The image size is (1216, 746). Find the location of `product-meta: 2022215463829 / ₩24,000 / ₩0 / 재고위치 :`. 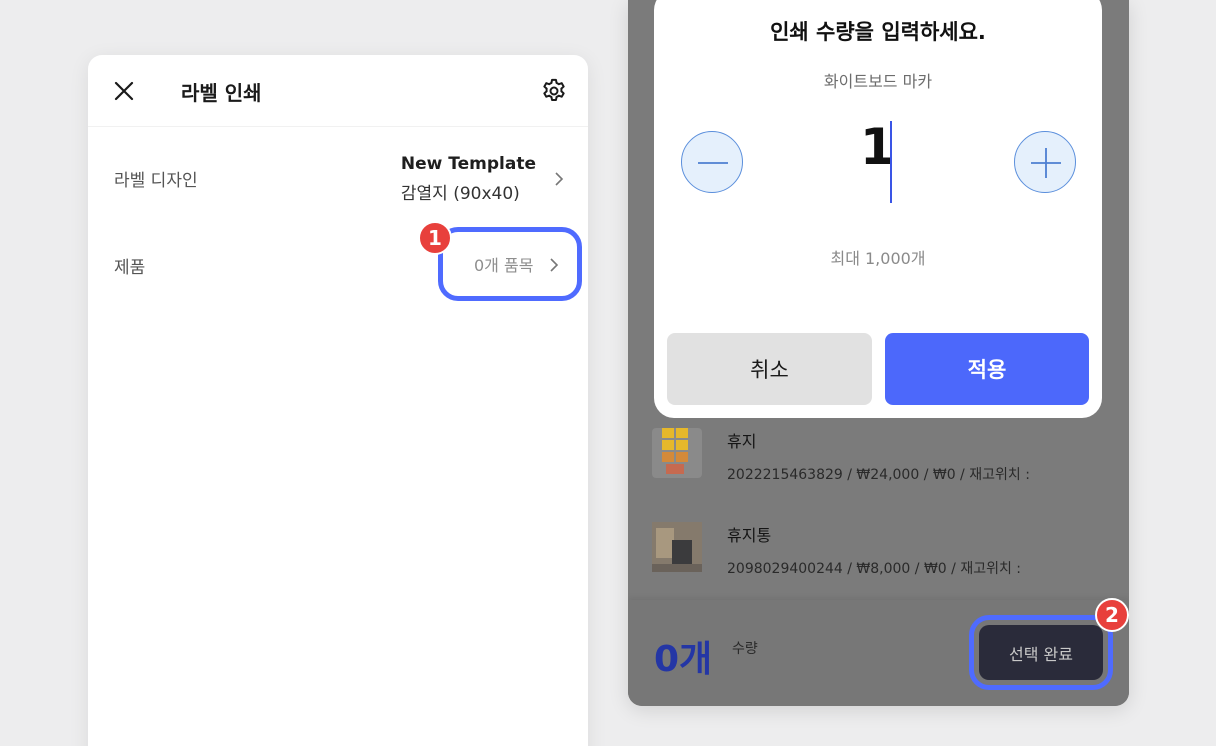

product-meta: 2022215463829 / ₩24,000 / ₩0 / 재고위치 : is located at coordinates (878, 475).